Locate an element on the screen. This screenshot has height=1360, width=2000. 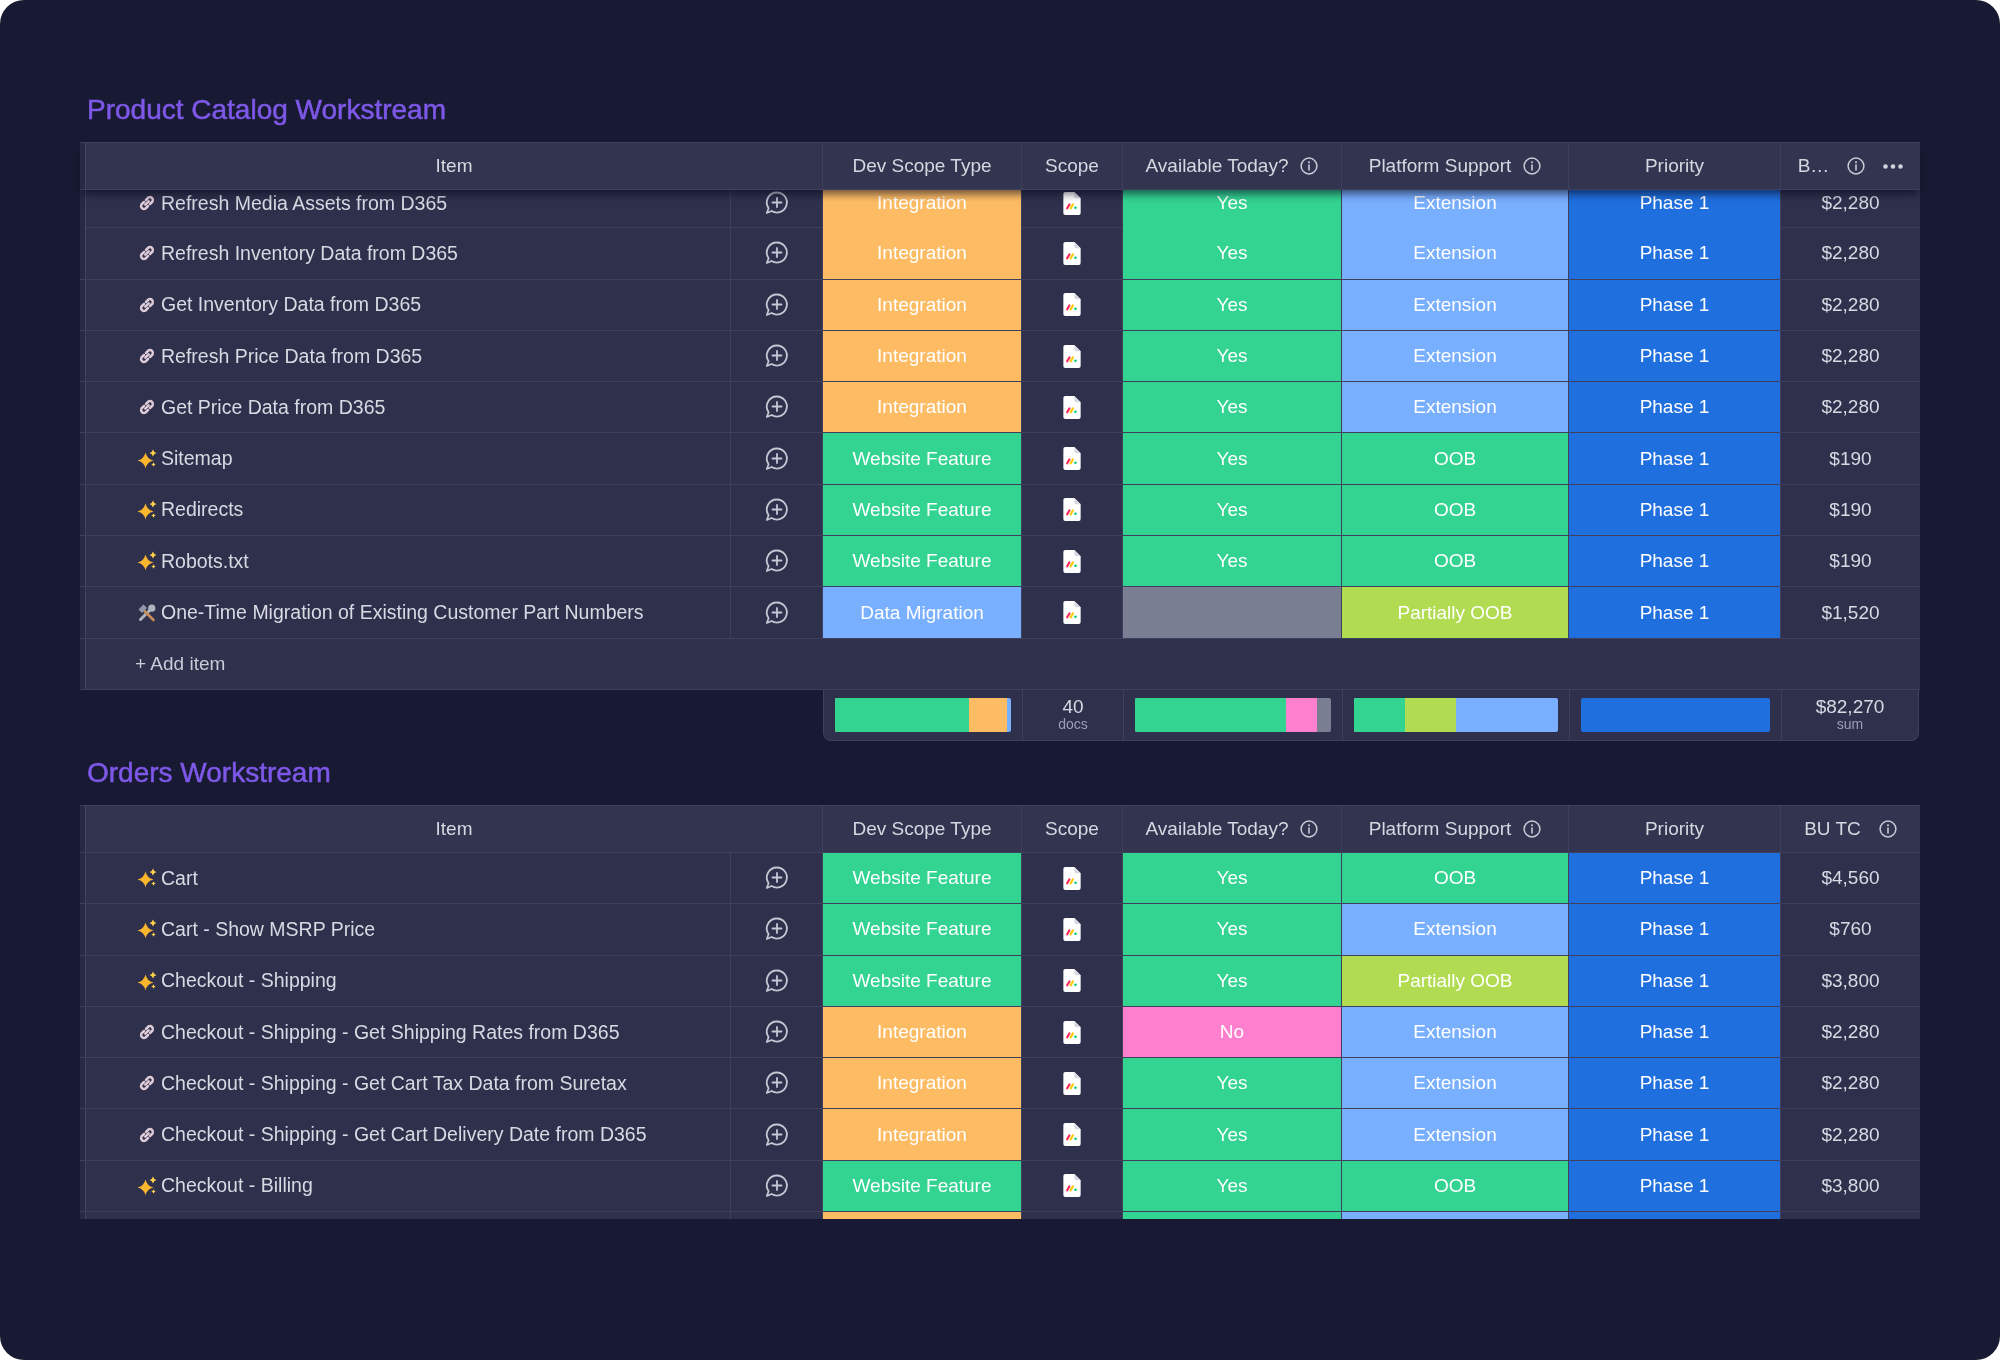
budget-value: $3,800 is located at coordinates (1850, 1185).